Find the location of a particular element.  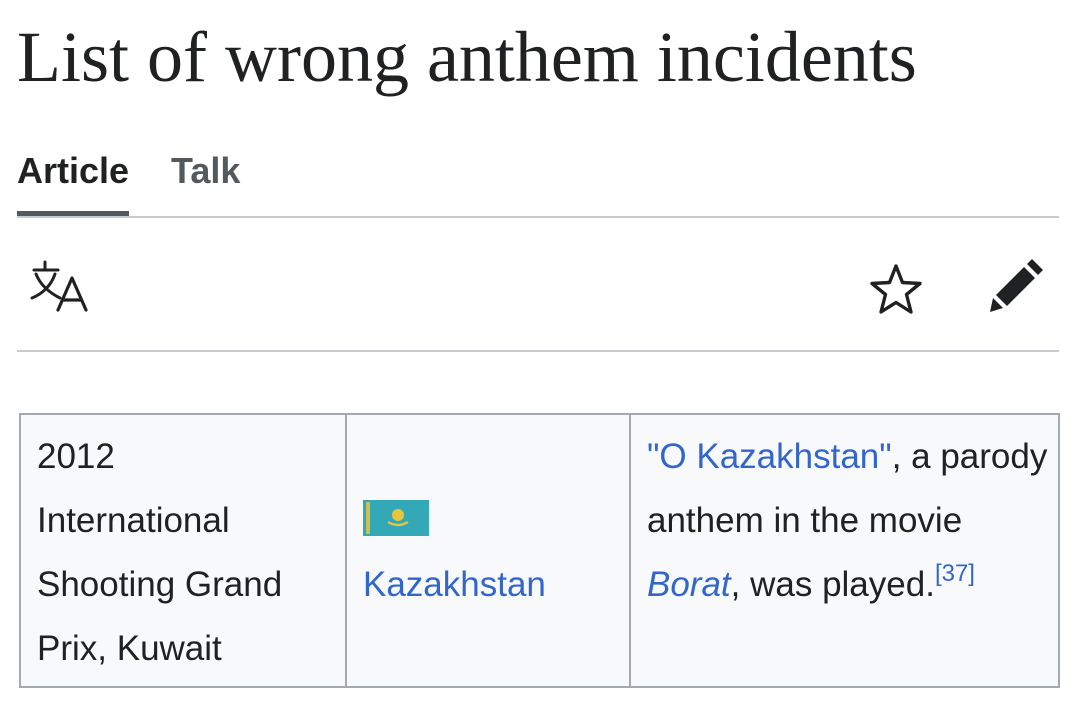

toolbar-divider is located at coordinates (538, 351).